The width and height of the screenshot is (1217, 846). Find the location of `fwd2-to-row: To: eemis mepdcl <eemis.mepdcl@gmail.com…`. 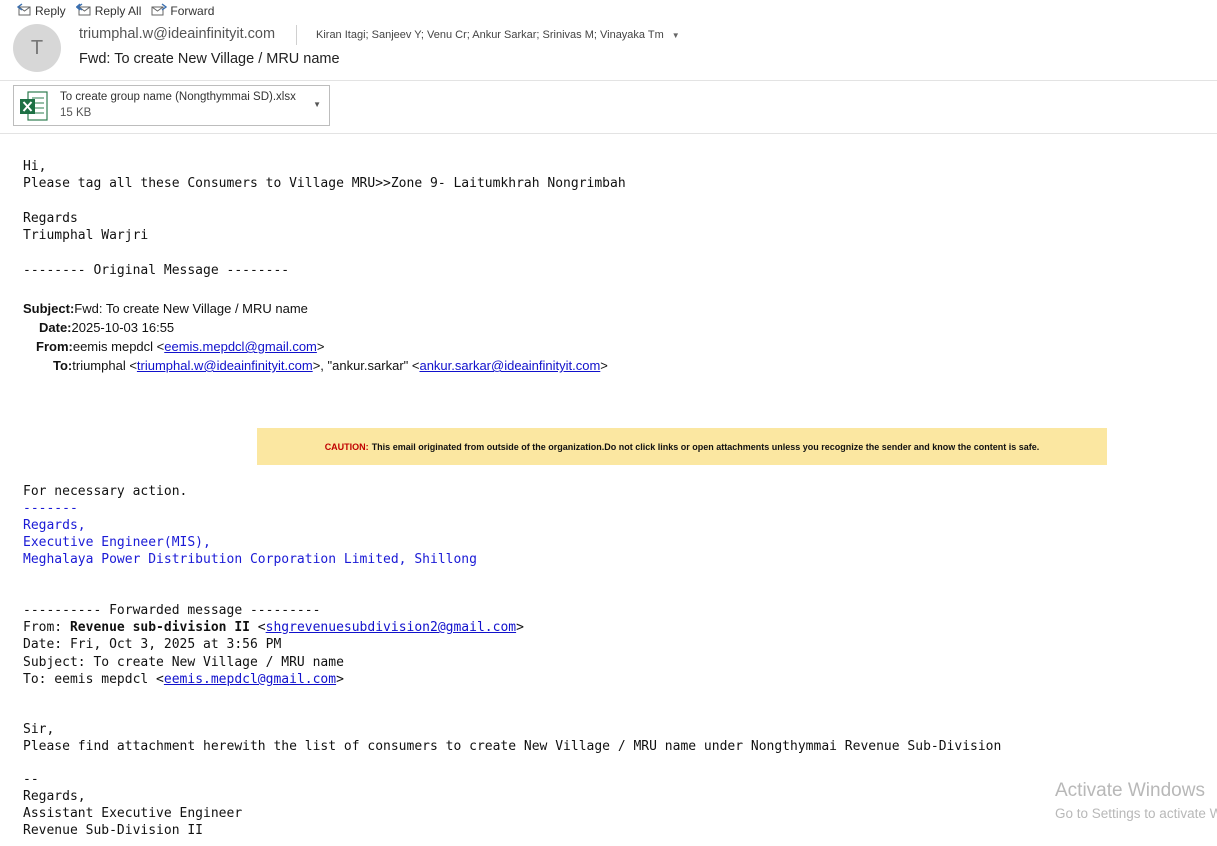

fwd2-to-row: To: eemis mepdcl <eemis.mepdcl@gmail.com… is located at coordinates (183, 679).